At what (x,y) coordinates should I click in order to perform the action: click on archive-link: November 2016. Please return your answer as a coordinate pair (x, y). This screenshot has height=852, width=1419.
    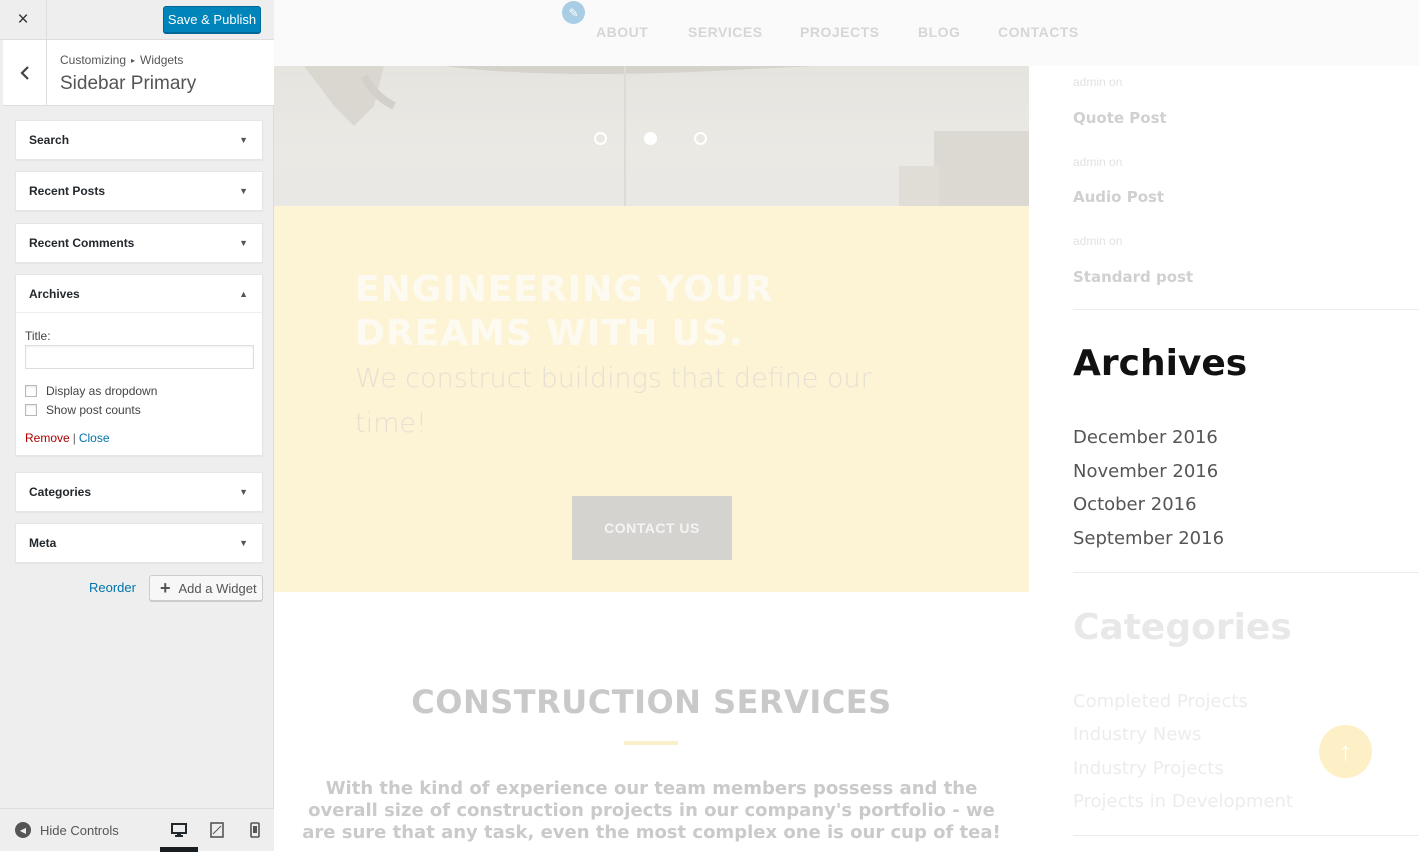
    Looking at the image, I should click on (1145, 471).